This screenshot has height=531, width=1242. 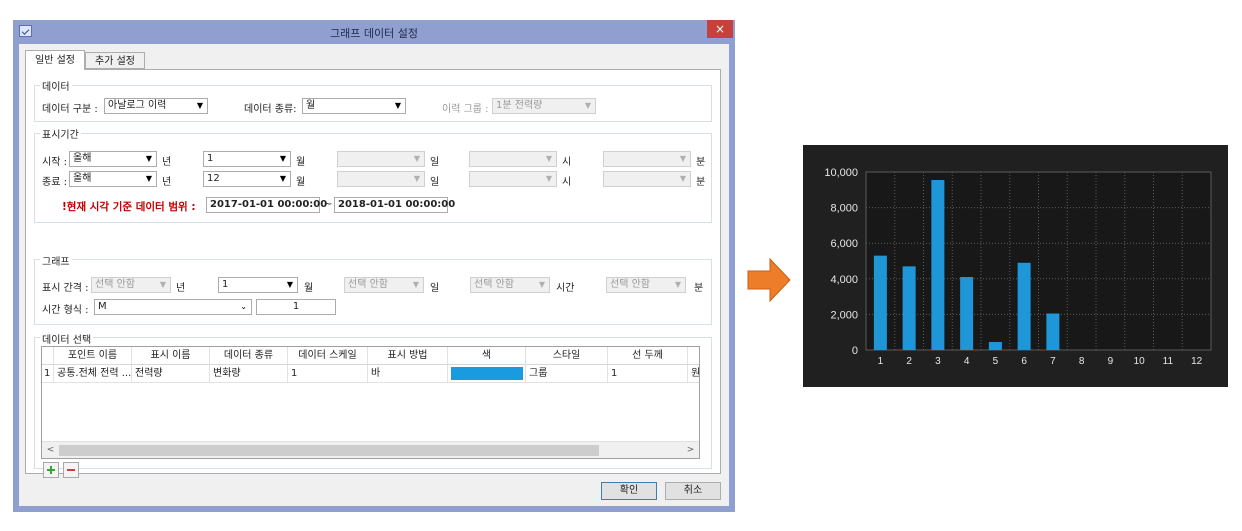 I want to click on graph-group-label: 그래프, so click(x=56, y=260).